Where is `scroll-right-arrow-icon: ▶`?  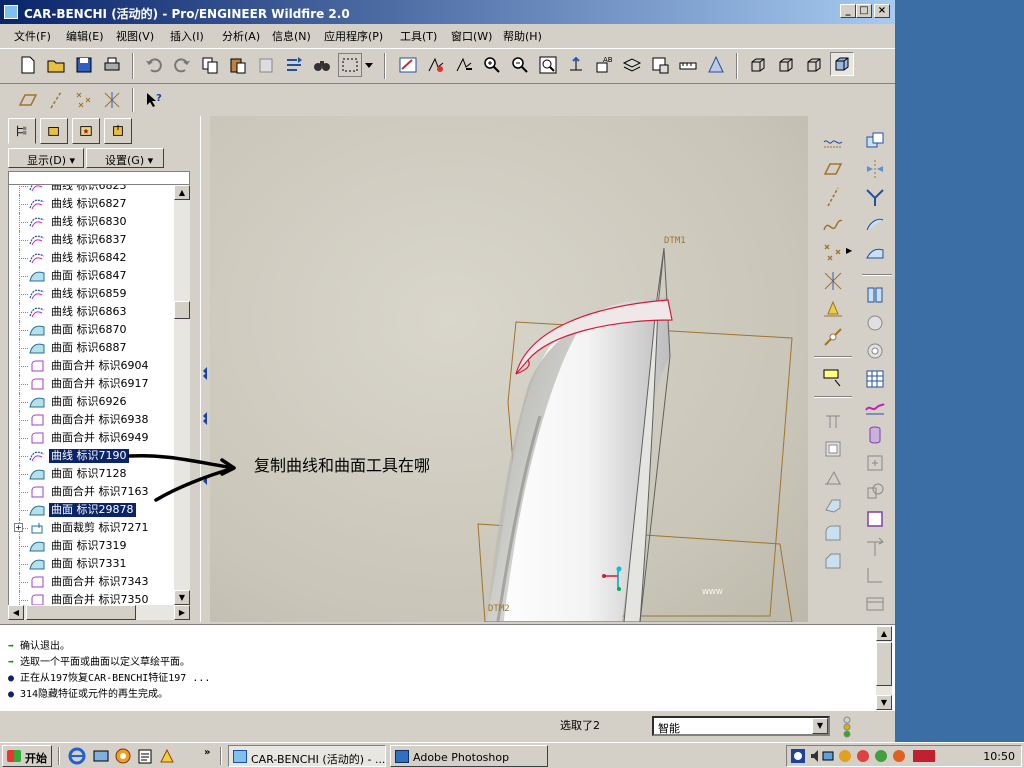 scroll-right-arrow-icon: ▶ is located at coordinates (182, 612).